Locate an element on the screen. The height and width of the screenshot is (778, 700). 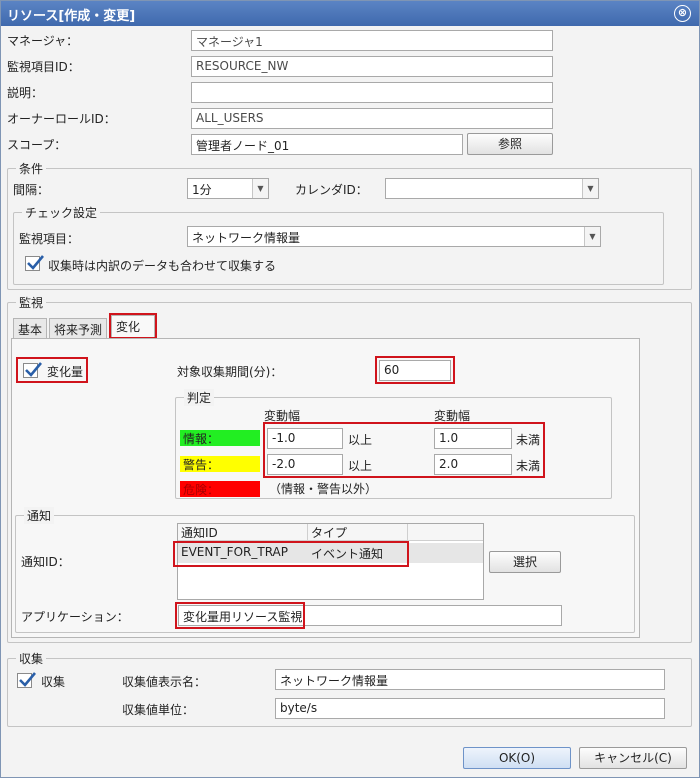
tab-change-highlight is located at coordinates (133, 326).